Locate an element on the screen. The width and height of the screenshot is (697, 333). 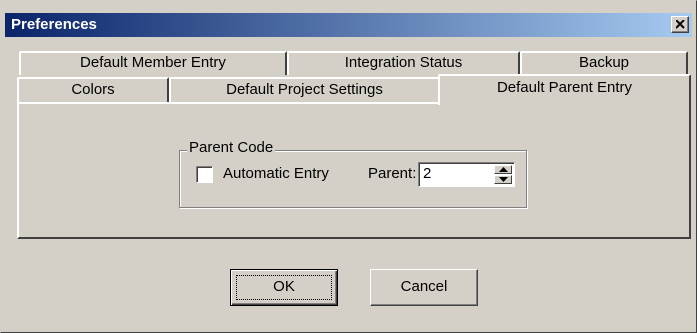
group-label: Parent Code is located at coordinates (231, 147).